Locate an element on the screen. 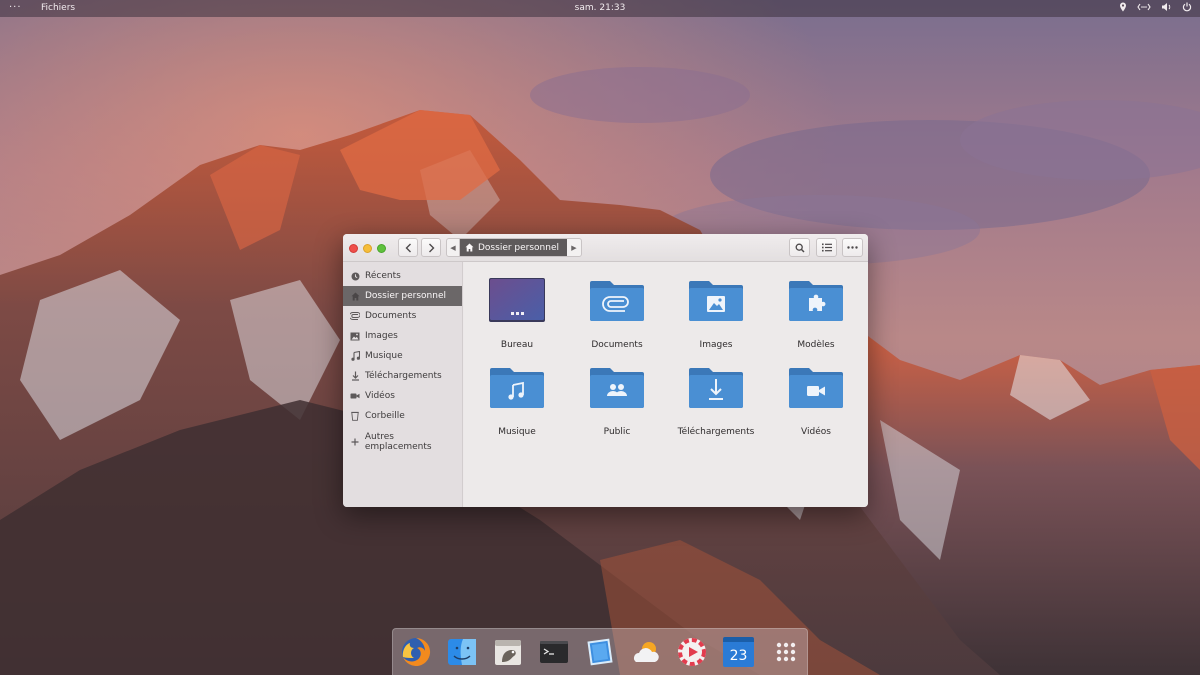 This screenshot has width=1200, height=675. folder-label: Musique is located at coordinates (517, 432).